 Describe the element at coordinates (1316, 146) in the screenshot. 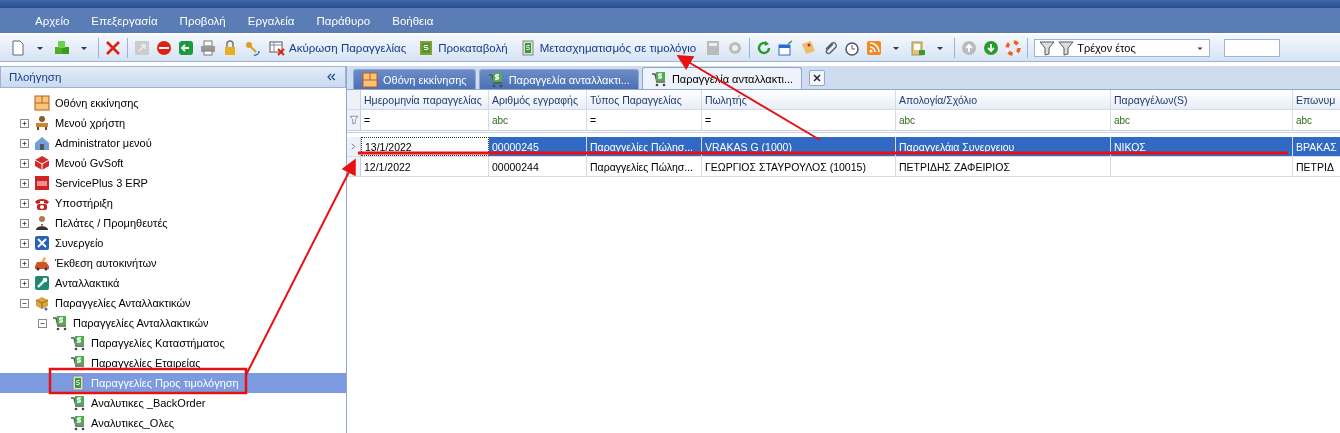

I see `table-cell: ΒΡΑΚΑΣ` at that location.